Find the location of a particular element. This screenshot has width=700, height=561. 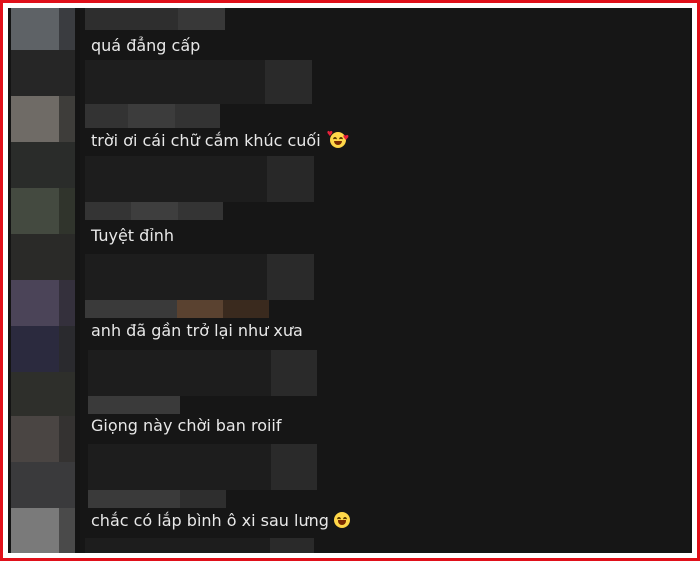

comment-text-6: chắc có lắp bình ô xi sau lưng is located at coordinates (210, 520).